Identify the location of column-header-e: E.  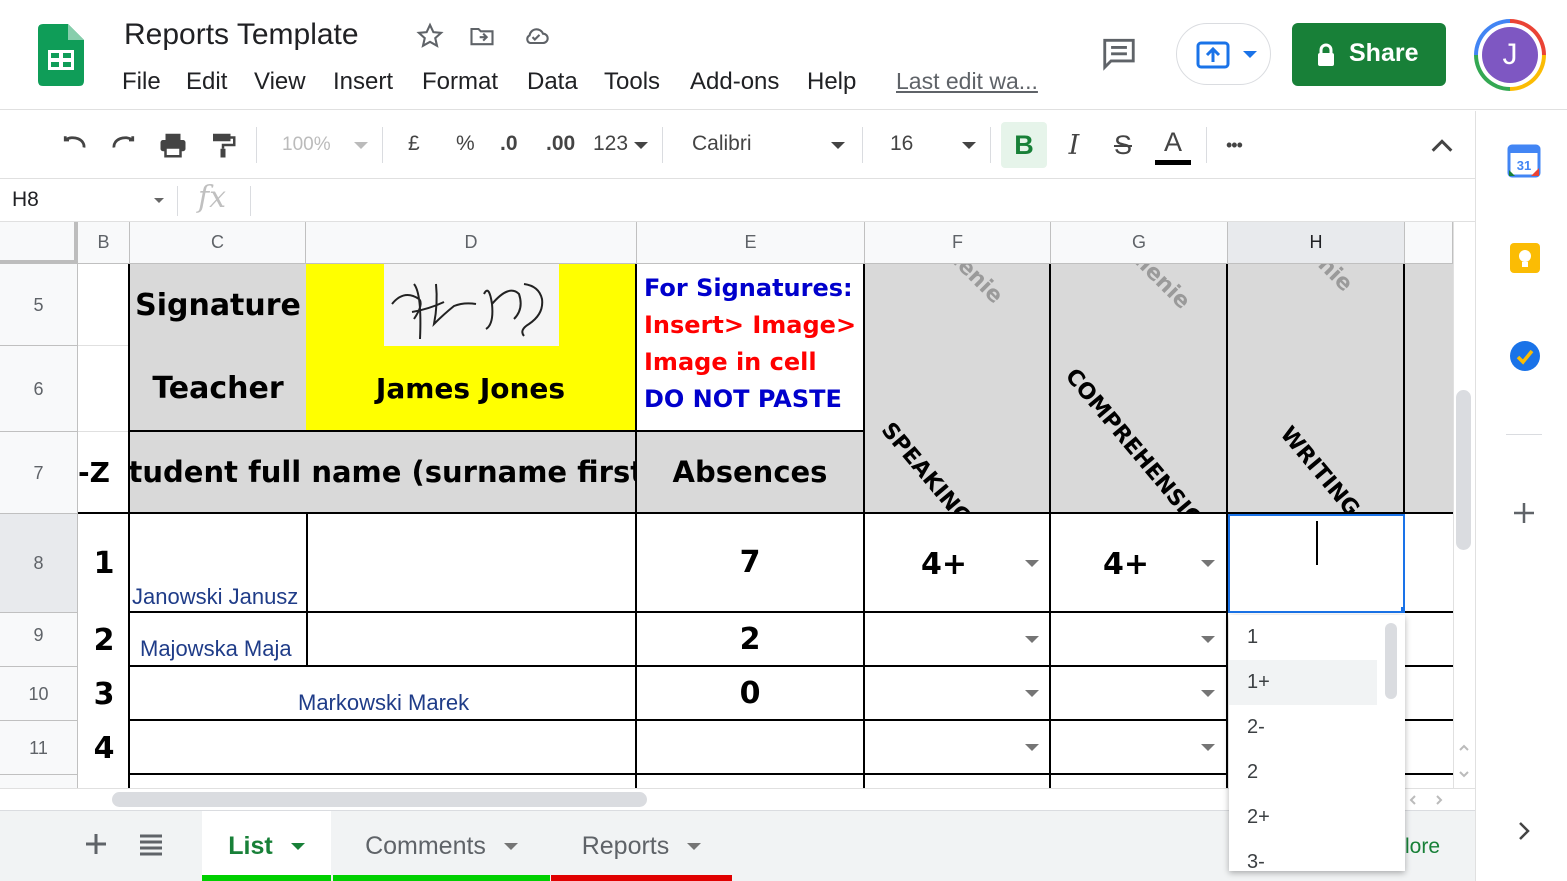
(751, 243).